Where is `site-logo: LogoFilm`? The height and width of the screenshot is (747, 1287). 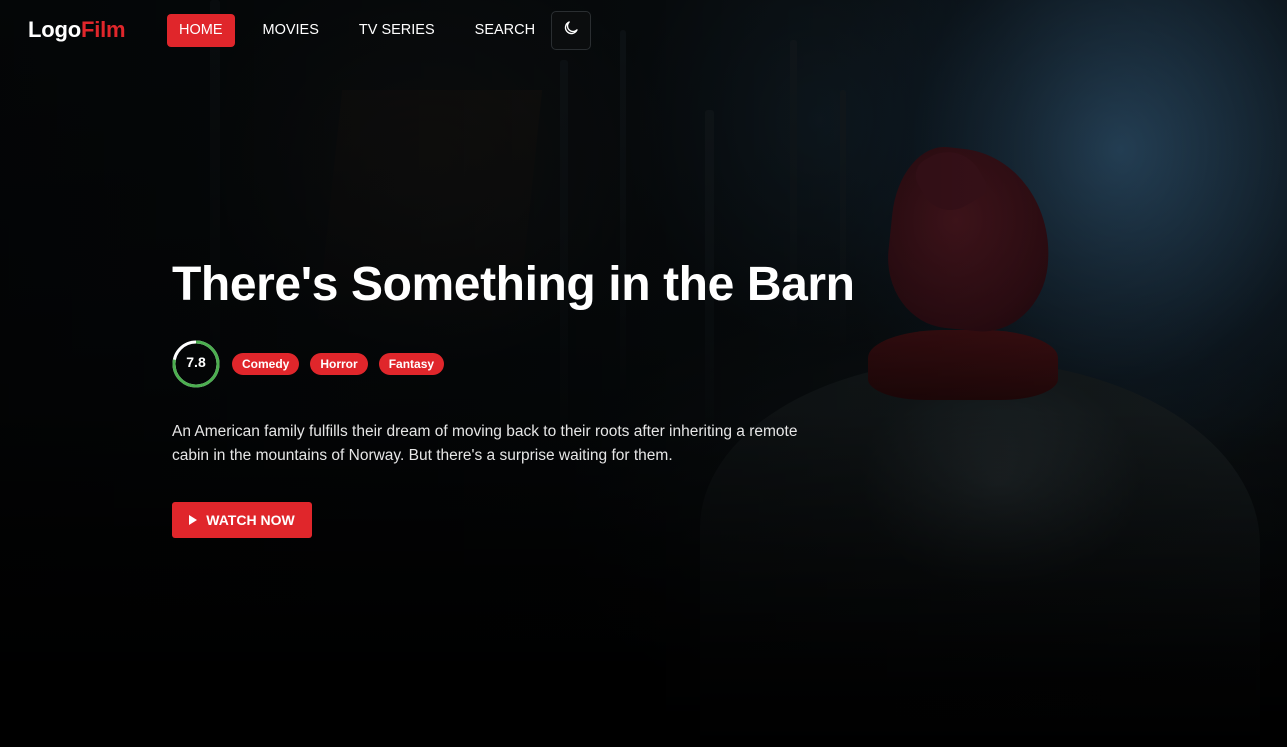 site-logo: LogoFilm is located at coordinates (77, 30).